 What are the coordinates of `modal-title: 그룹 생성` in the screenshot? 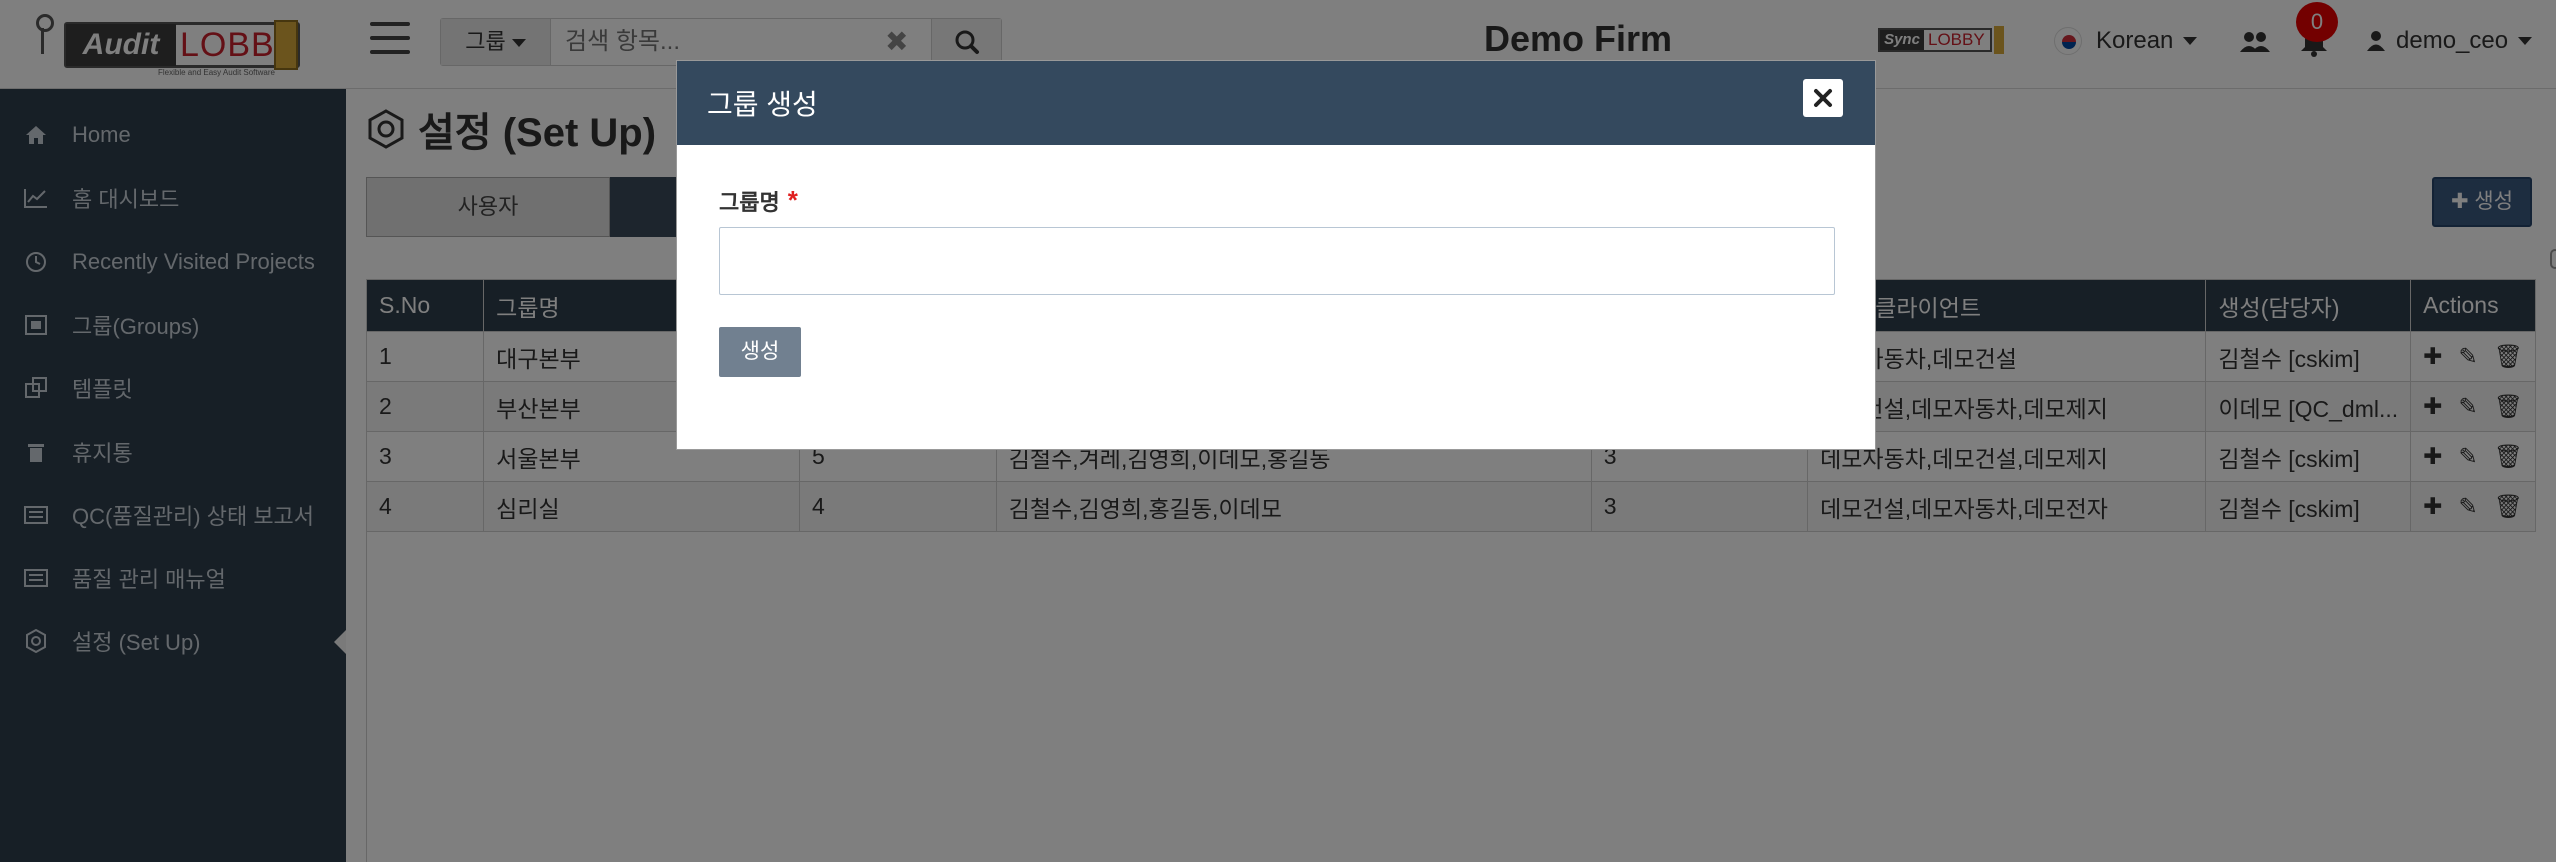 It's located at (762, 104).